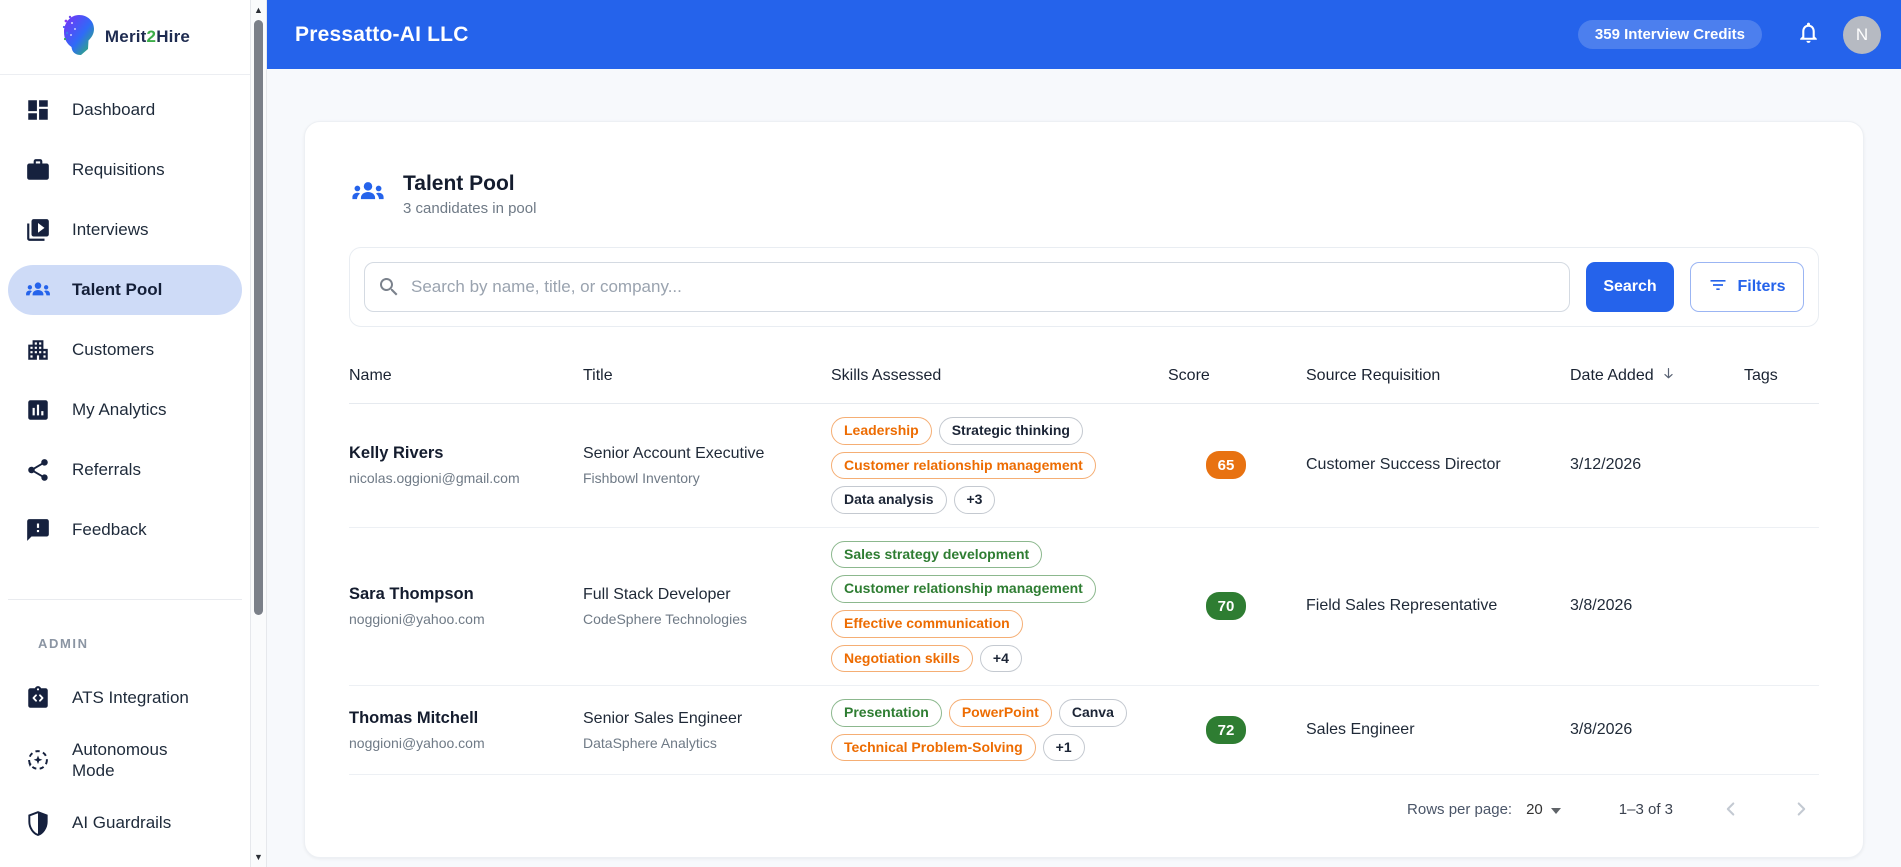 The width and height of the screenshot is (1901, 867). Describe the element at coordinates (1601, 606) in the screenshot. I see `date-added-cell: 3/8/2026` at that location.